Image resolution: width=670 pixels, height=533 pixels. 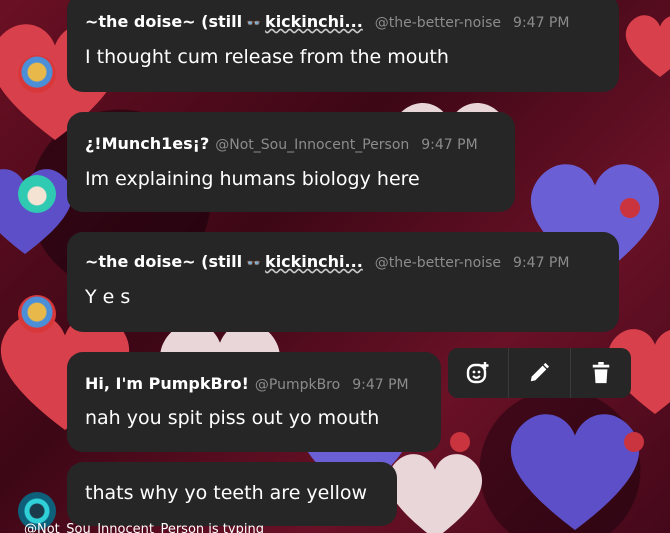 I want to click on message-text: Im explaining humans biology here, so click(x=252, y=179).